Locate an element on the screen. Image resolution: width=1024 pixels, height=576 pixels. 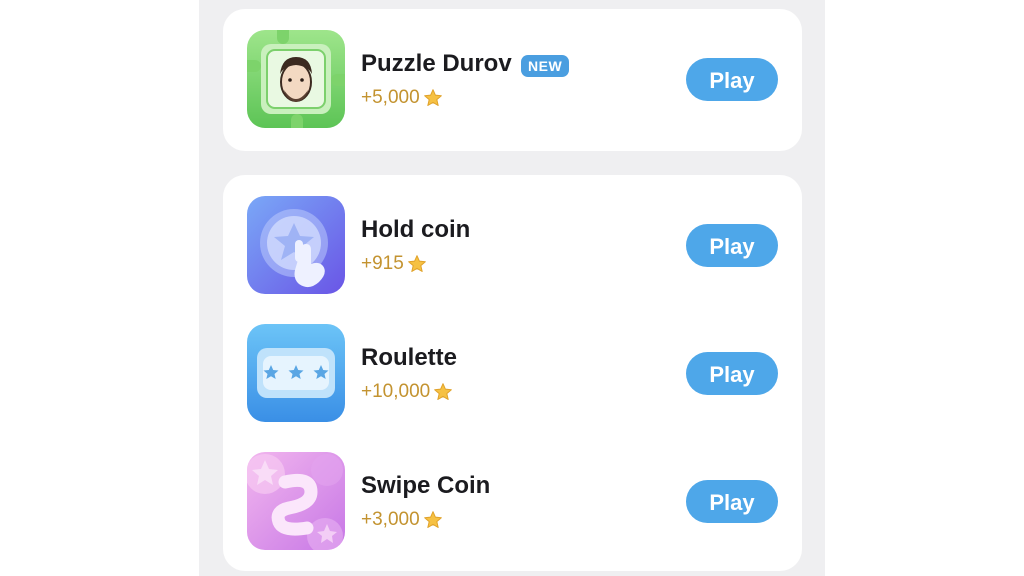
reward-value: +10,000 is located at coordinates (396, 391).